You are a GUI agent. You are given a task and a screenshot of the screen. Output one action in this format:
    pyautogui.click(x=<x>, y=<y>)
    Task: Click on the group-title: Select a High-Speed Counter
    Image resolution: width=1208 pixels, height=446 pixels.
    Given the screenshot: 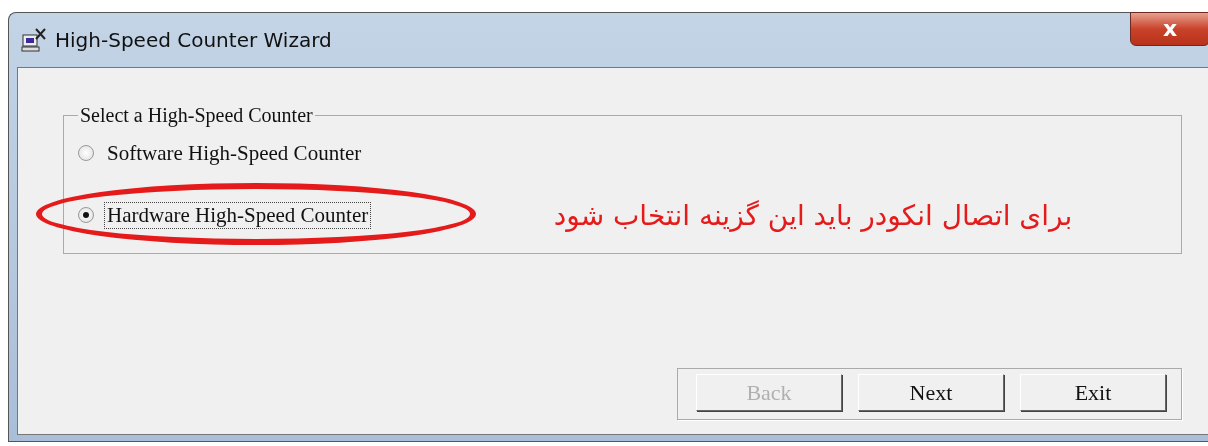 What is the action you would take?
    pyautogui.click(x=196, y=115)
    